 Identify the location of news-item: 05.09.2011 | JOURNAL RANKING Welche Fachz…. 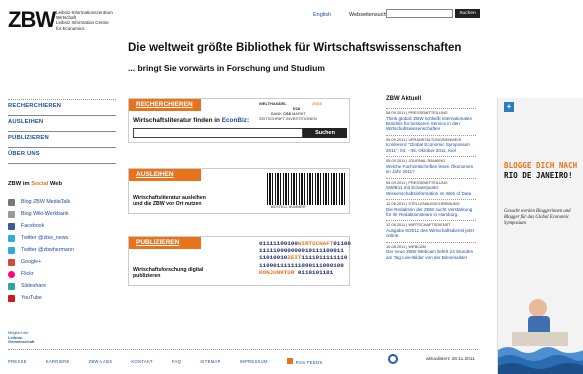
(431, 166).